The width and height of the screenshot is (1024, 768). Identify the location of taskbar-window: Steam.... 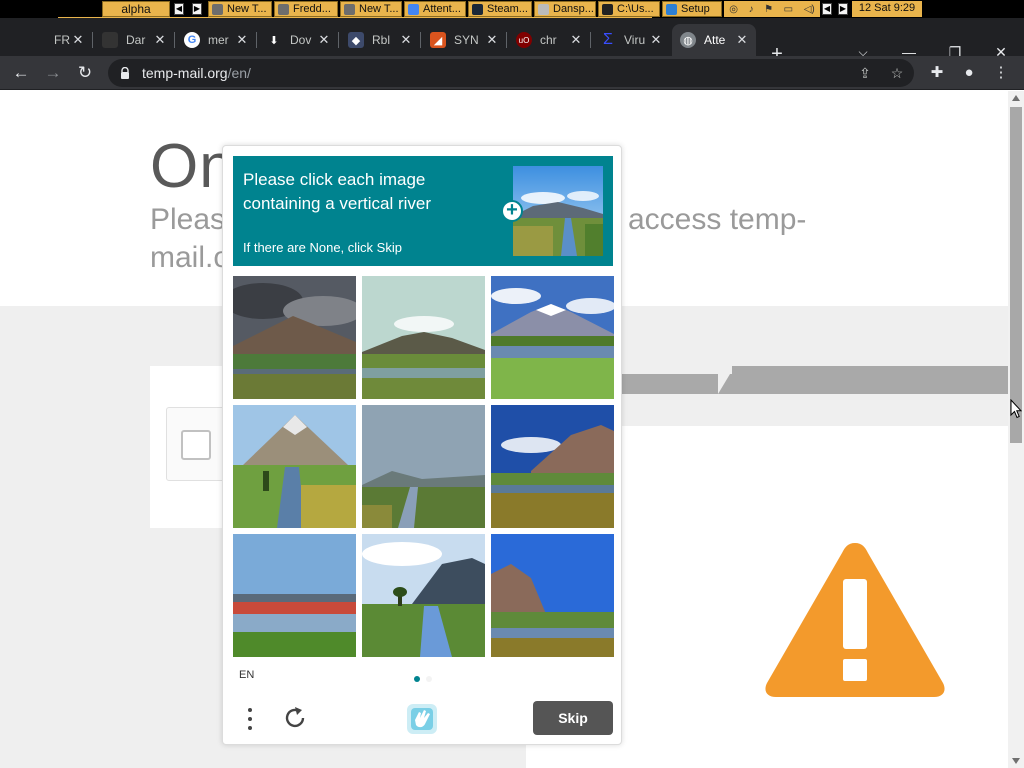
(500, 9).